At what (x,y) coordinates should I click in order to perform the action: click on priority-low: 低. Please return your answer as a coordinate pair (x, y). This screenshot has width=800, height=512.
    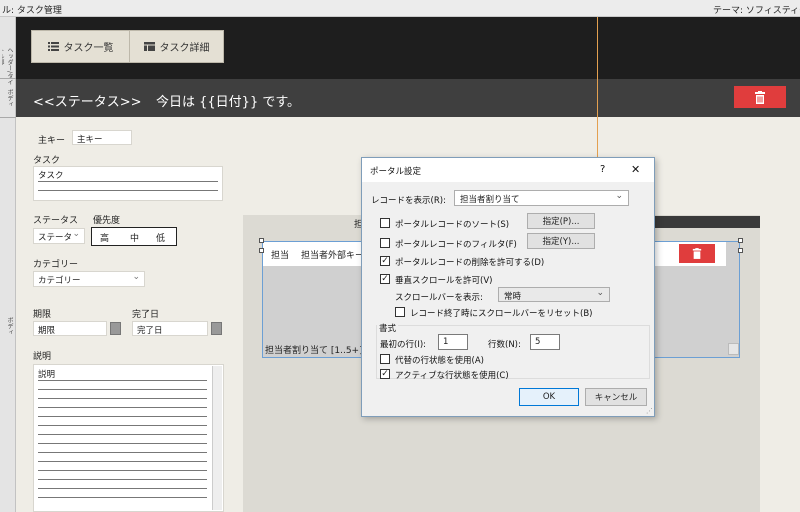
    Looking at the image, I should click on (160, 237).